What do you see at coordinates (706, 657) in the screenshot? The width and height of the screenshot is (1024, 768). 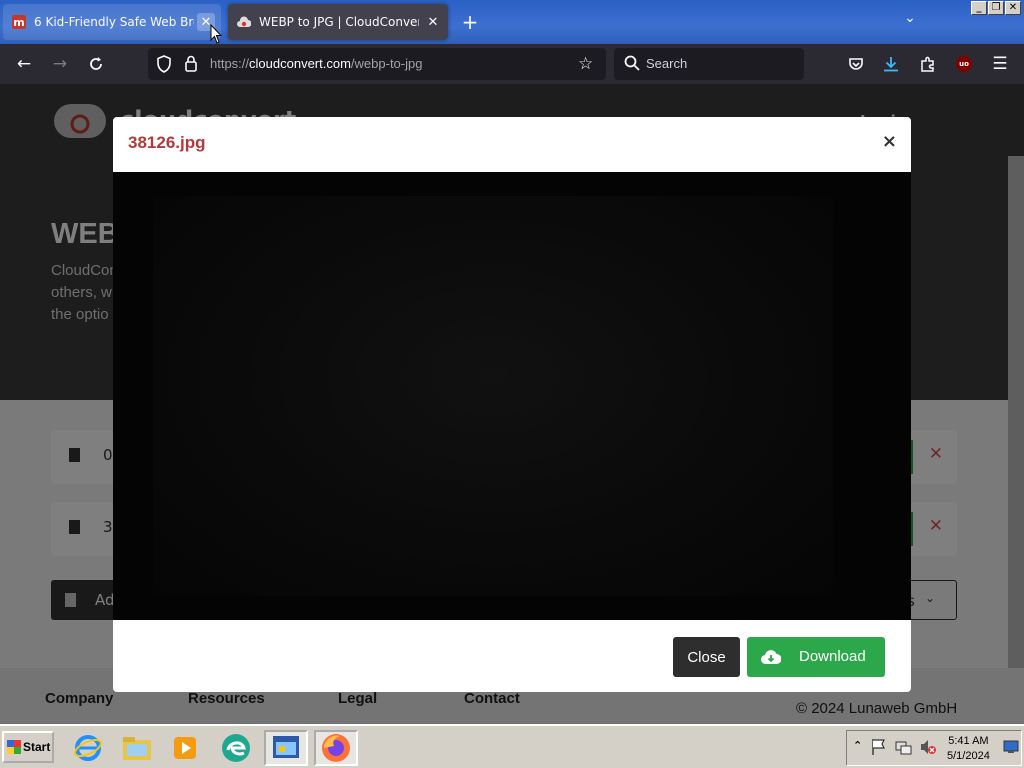 I see `close-button: Close` at bounding box center [706, 657].